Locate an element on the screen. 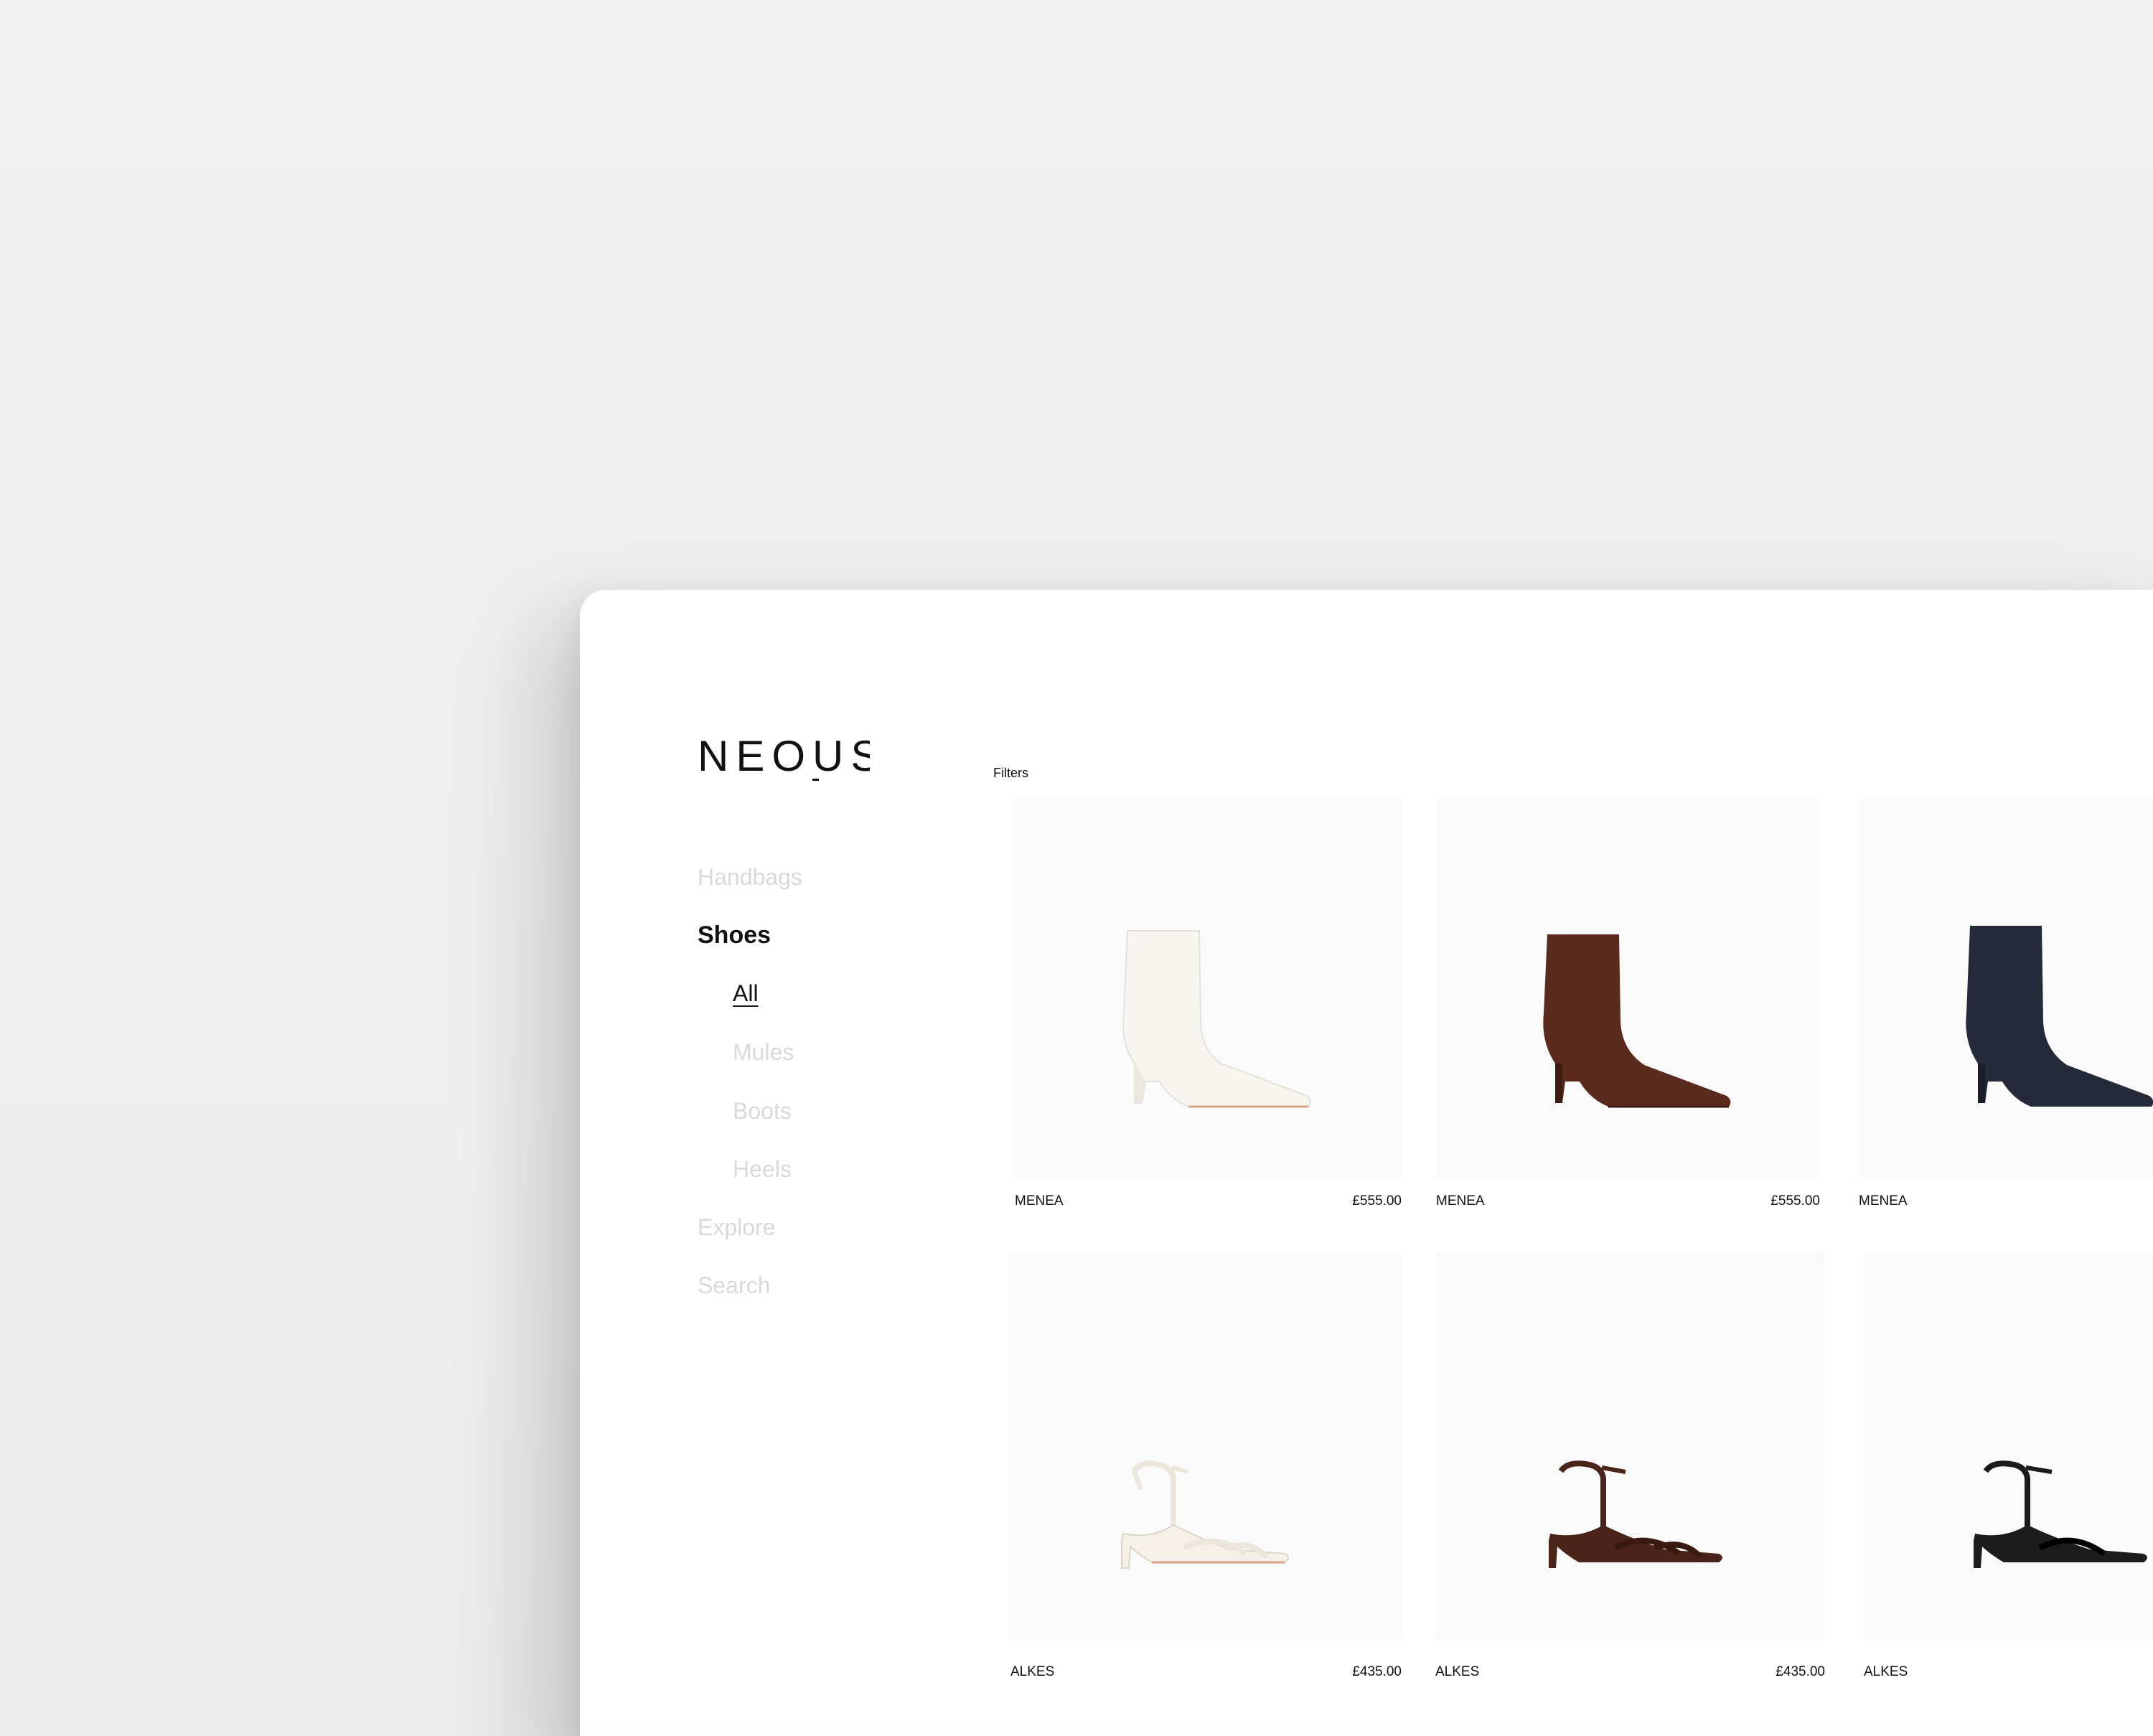  navy-ankle-boot-image is located at coordinates (2059, 1016).